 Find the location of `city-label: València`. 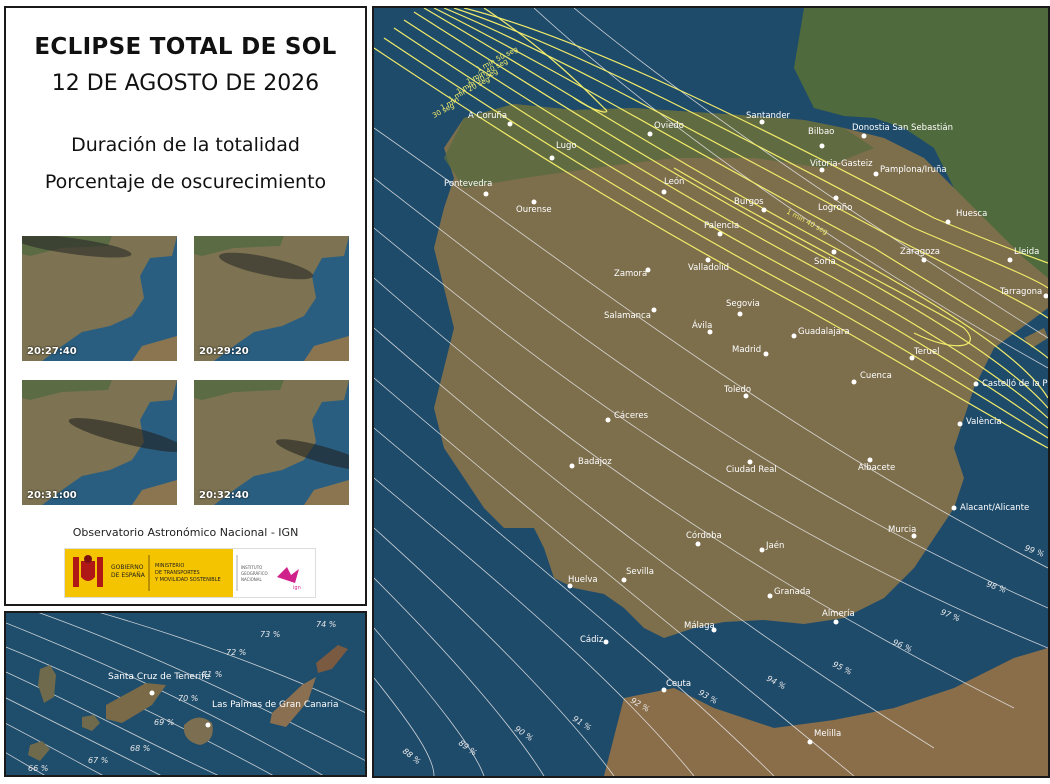

city-label: València is located at coordinates (984, 421).